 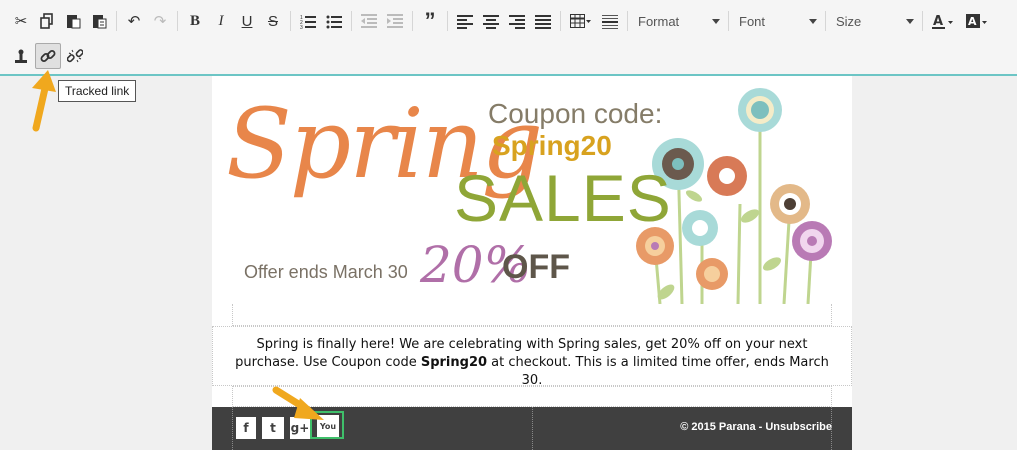 I want to click on facebook-icon: f, so click(x=246, y=428).